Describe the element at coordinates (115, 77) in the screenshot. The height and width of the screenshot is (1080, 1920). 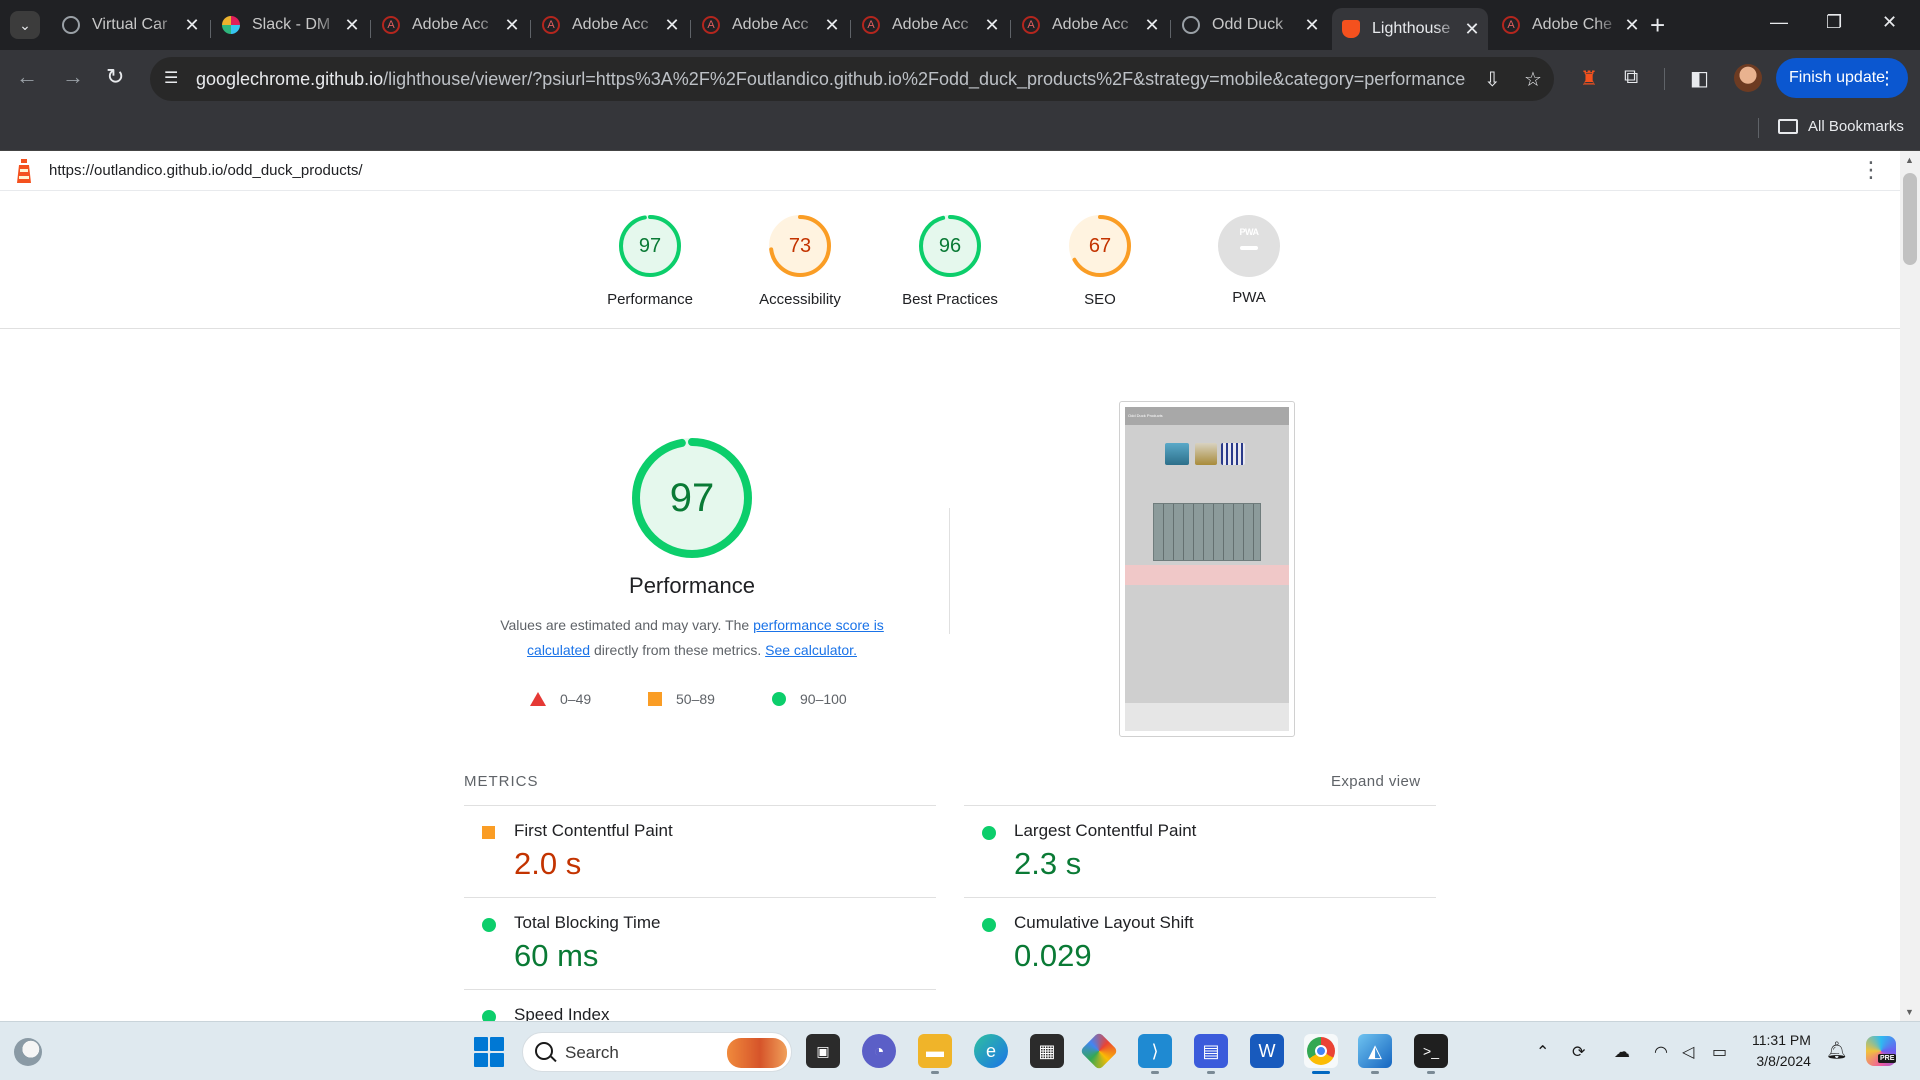
I see `reload-button: ↻` at that location.